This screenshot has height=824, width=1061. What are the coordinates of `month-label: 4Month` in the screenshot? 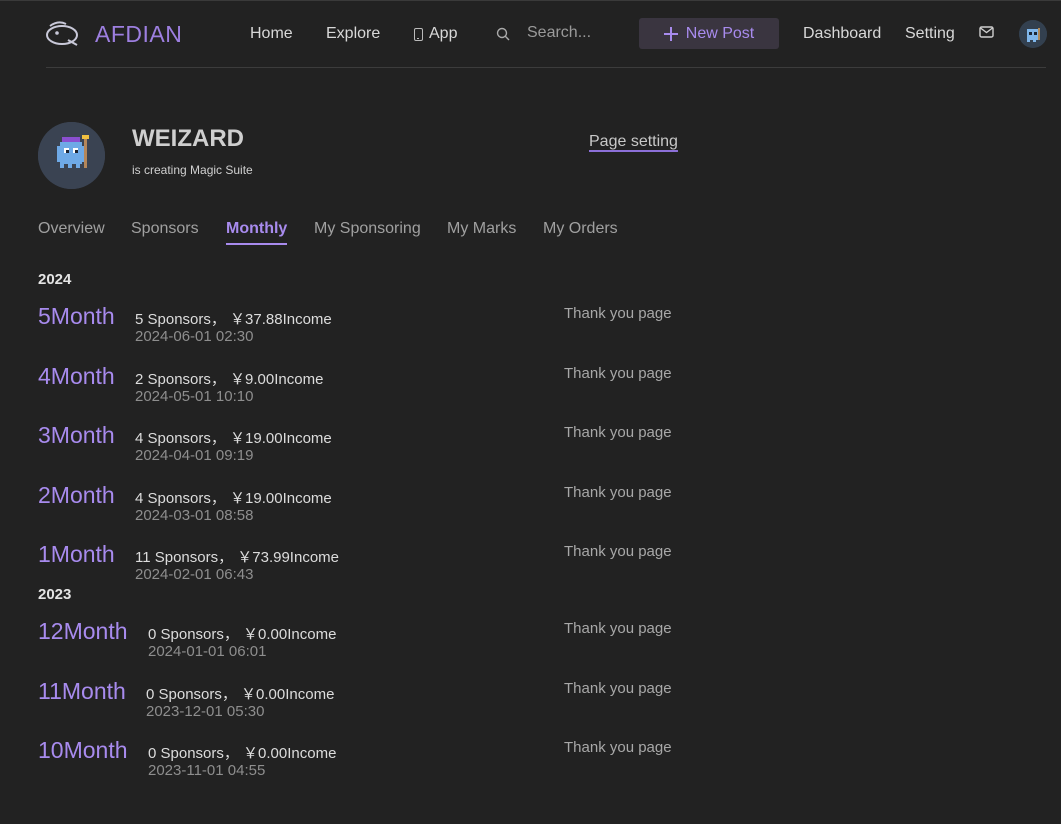 It's located at (76, 376).